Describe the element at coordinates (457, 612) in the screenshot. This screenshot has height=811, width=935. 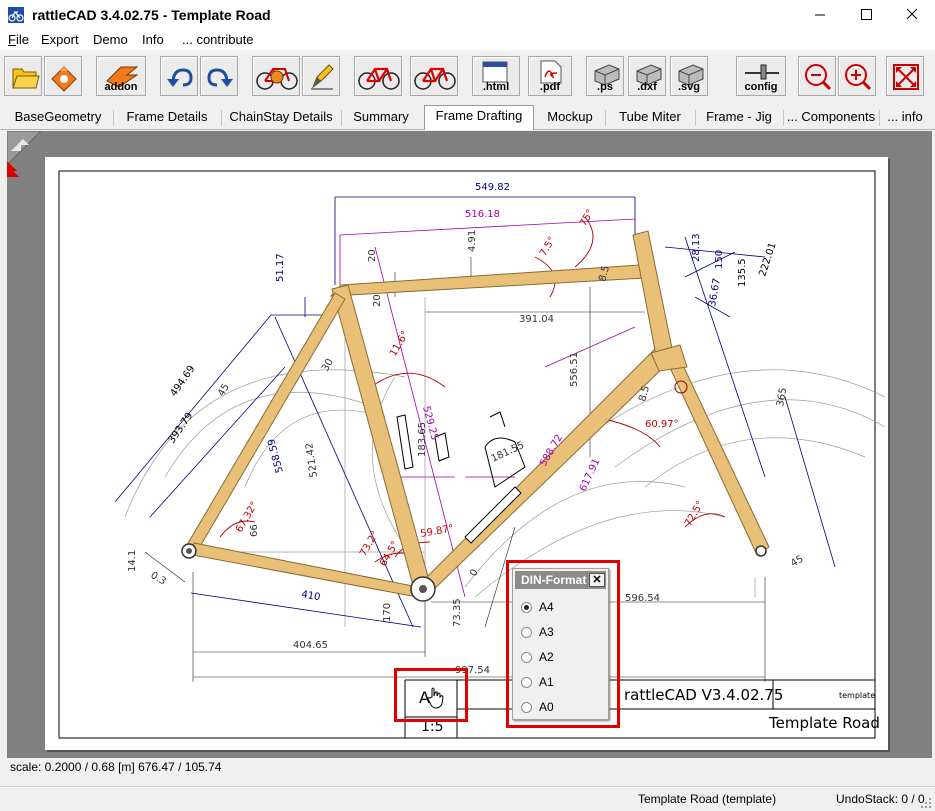
I see `dim-text: 73.35` at that location.